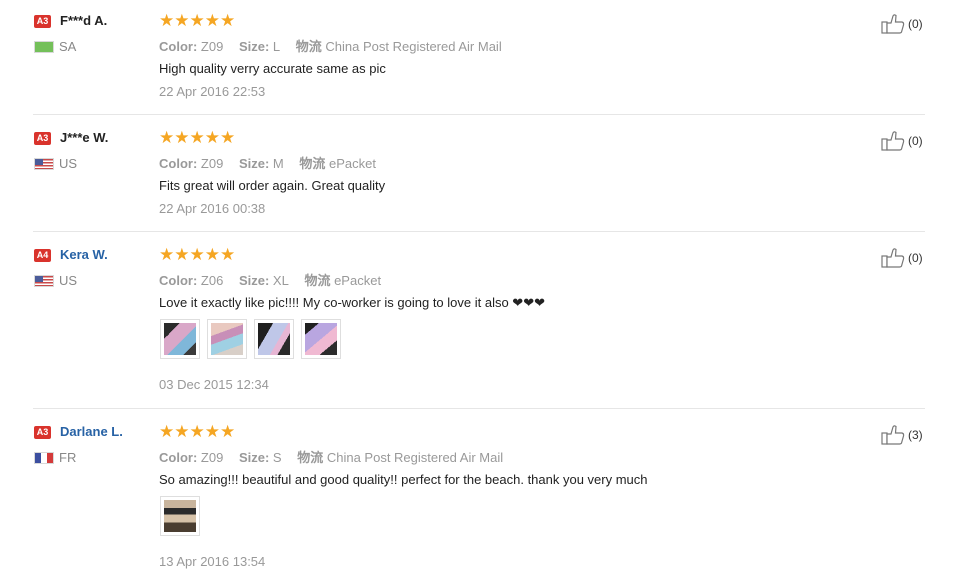 Image resolution: width=955 pixels, height=580 pixels. I want to click on order-info: Color: Z09 Size: M 物流 ePacket, so click(267, 162).